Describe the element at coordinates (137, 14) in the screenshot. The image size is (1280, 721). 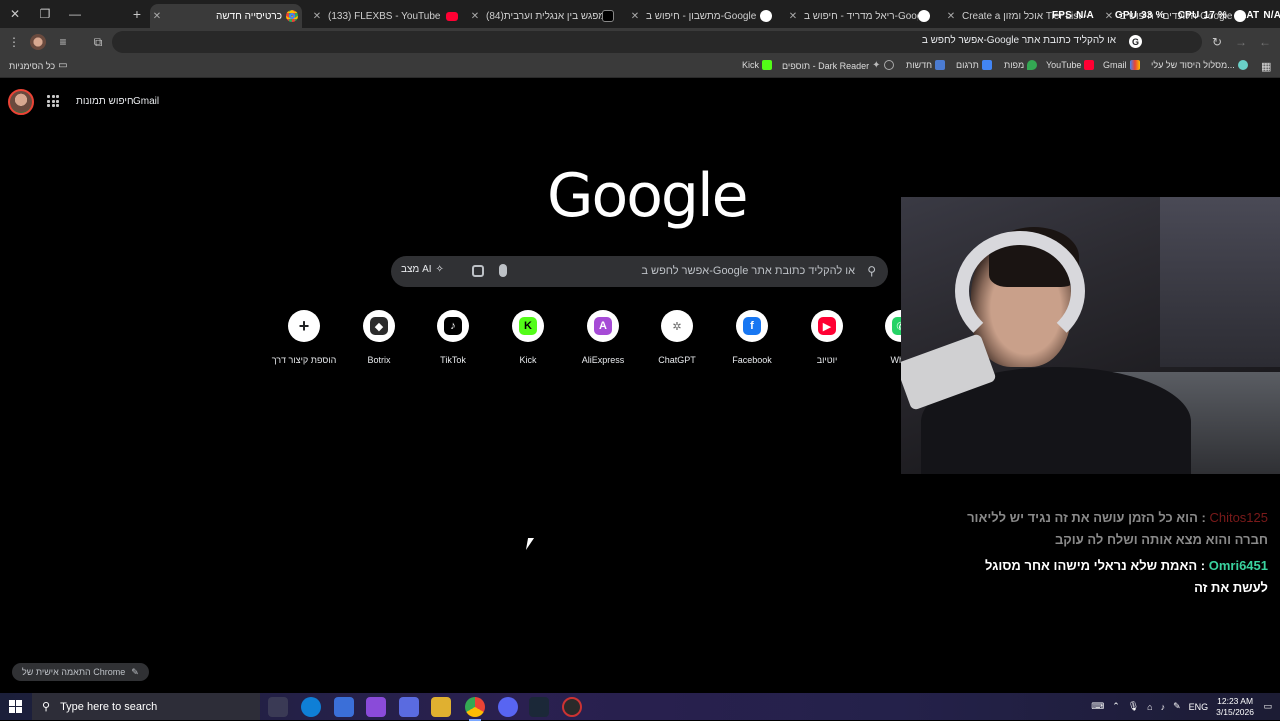
I see `new-tab-button: +` at that location.